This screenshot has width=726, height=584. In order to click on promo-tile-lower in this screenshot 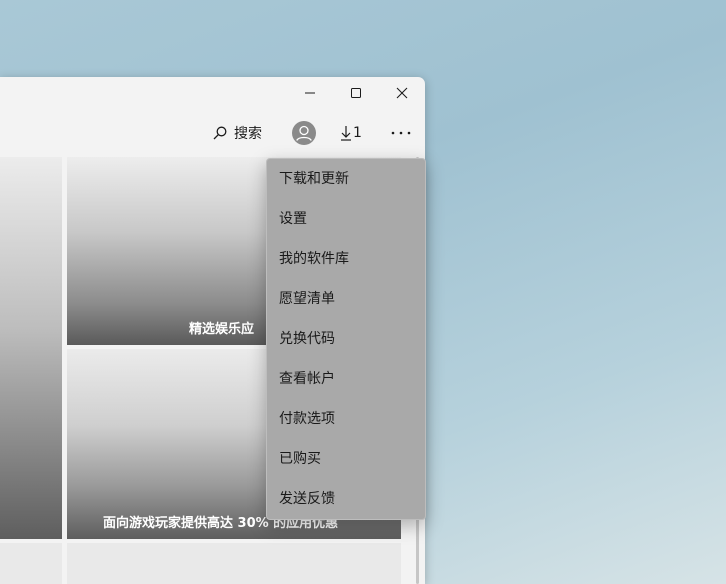, I will do `click(234, 563)`.